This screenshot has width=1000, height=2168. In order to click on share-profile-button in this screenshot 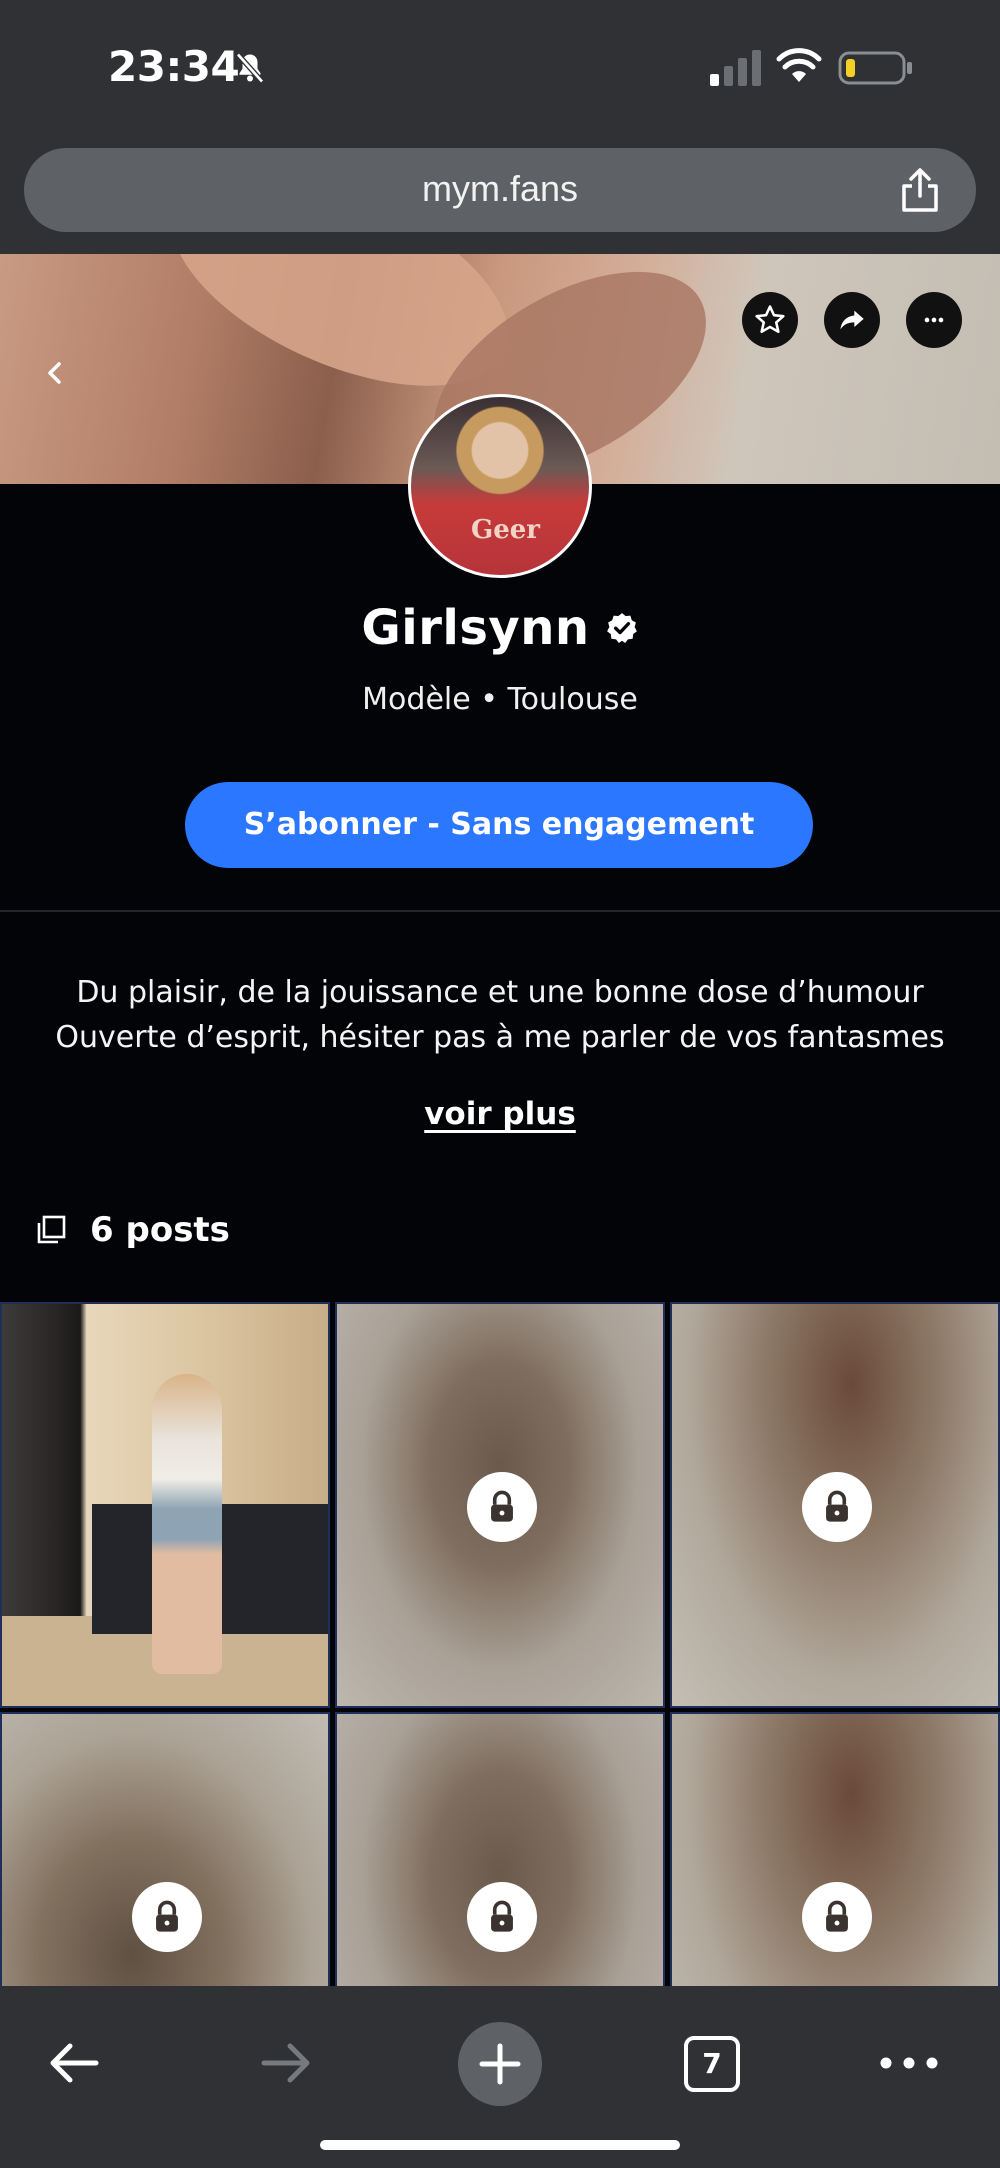, I will do `click(852, 320)`.